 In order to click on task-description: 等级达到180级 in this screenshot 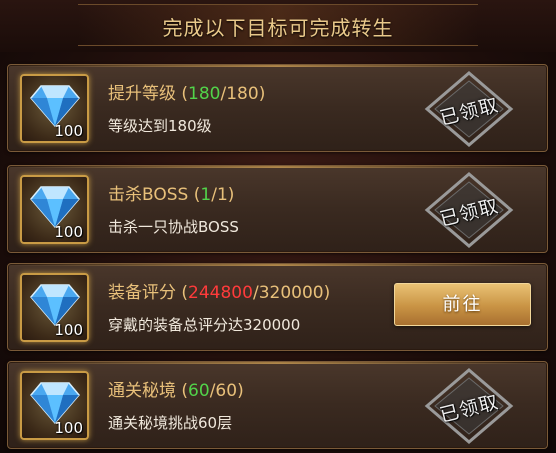, I will do `click(160, 126)`.